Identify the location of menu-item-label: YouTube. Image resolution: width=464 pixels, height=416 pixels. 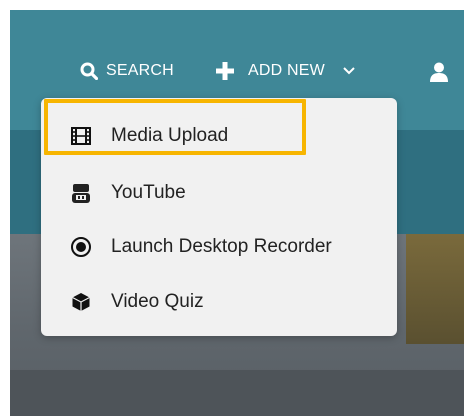
(148, 192).